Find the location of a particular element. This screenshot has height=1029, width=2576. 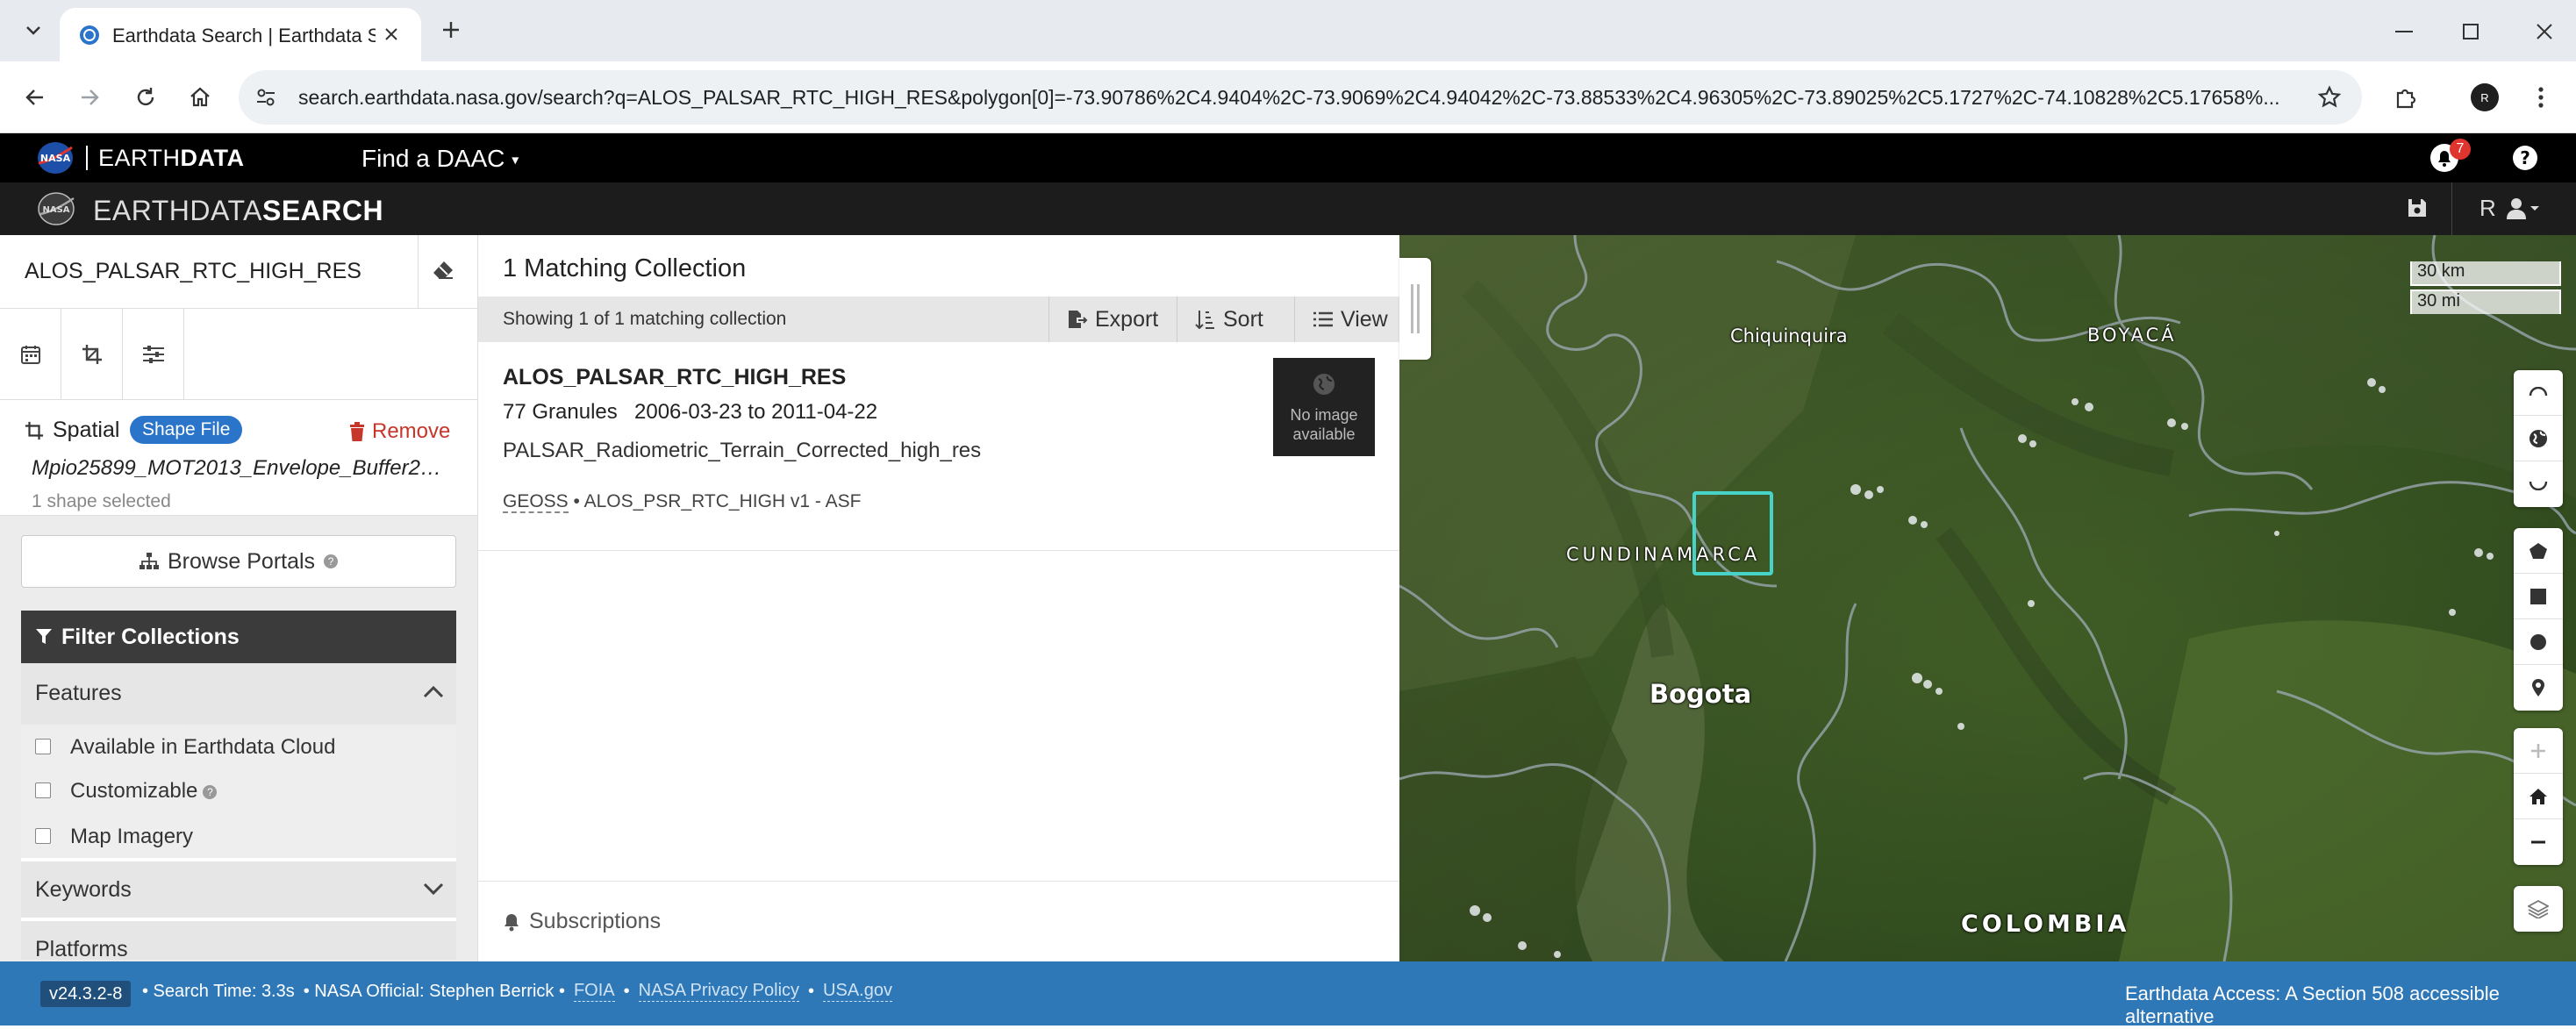

reload-icon is located at coordinates (145, 97).